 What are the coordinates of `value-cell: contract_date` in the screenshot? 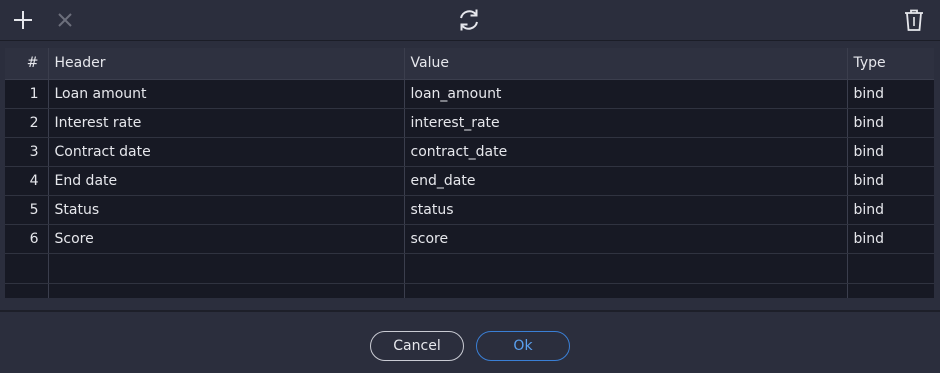 It's located at (626, 152).